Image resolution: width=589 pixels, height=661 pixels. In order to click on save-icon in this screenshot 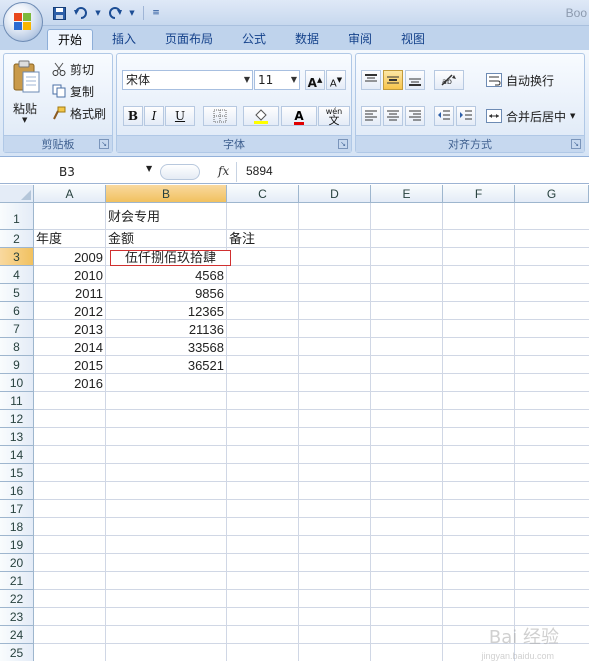, I will do `click(59, 13)`.